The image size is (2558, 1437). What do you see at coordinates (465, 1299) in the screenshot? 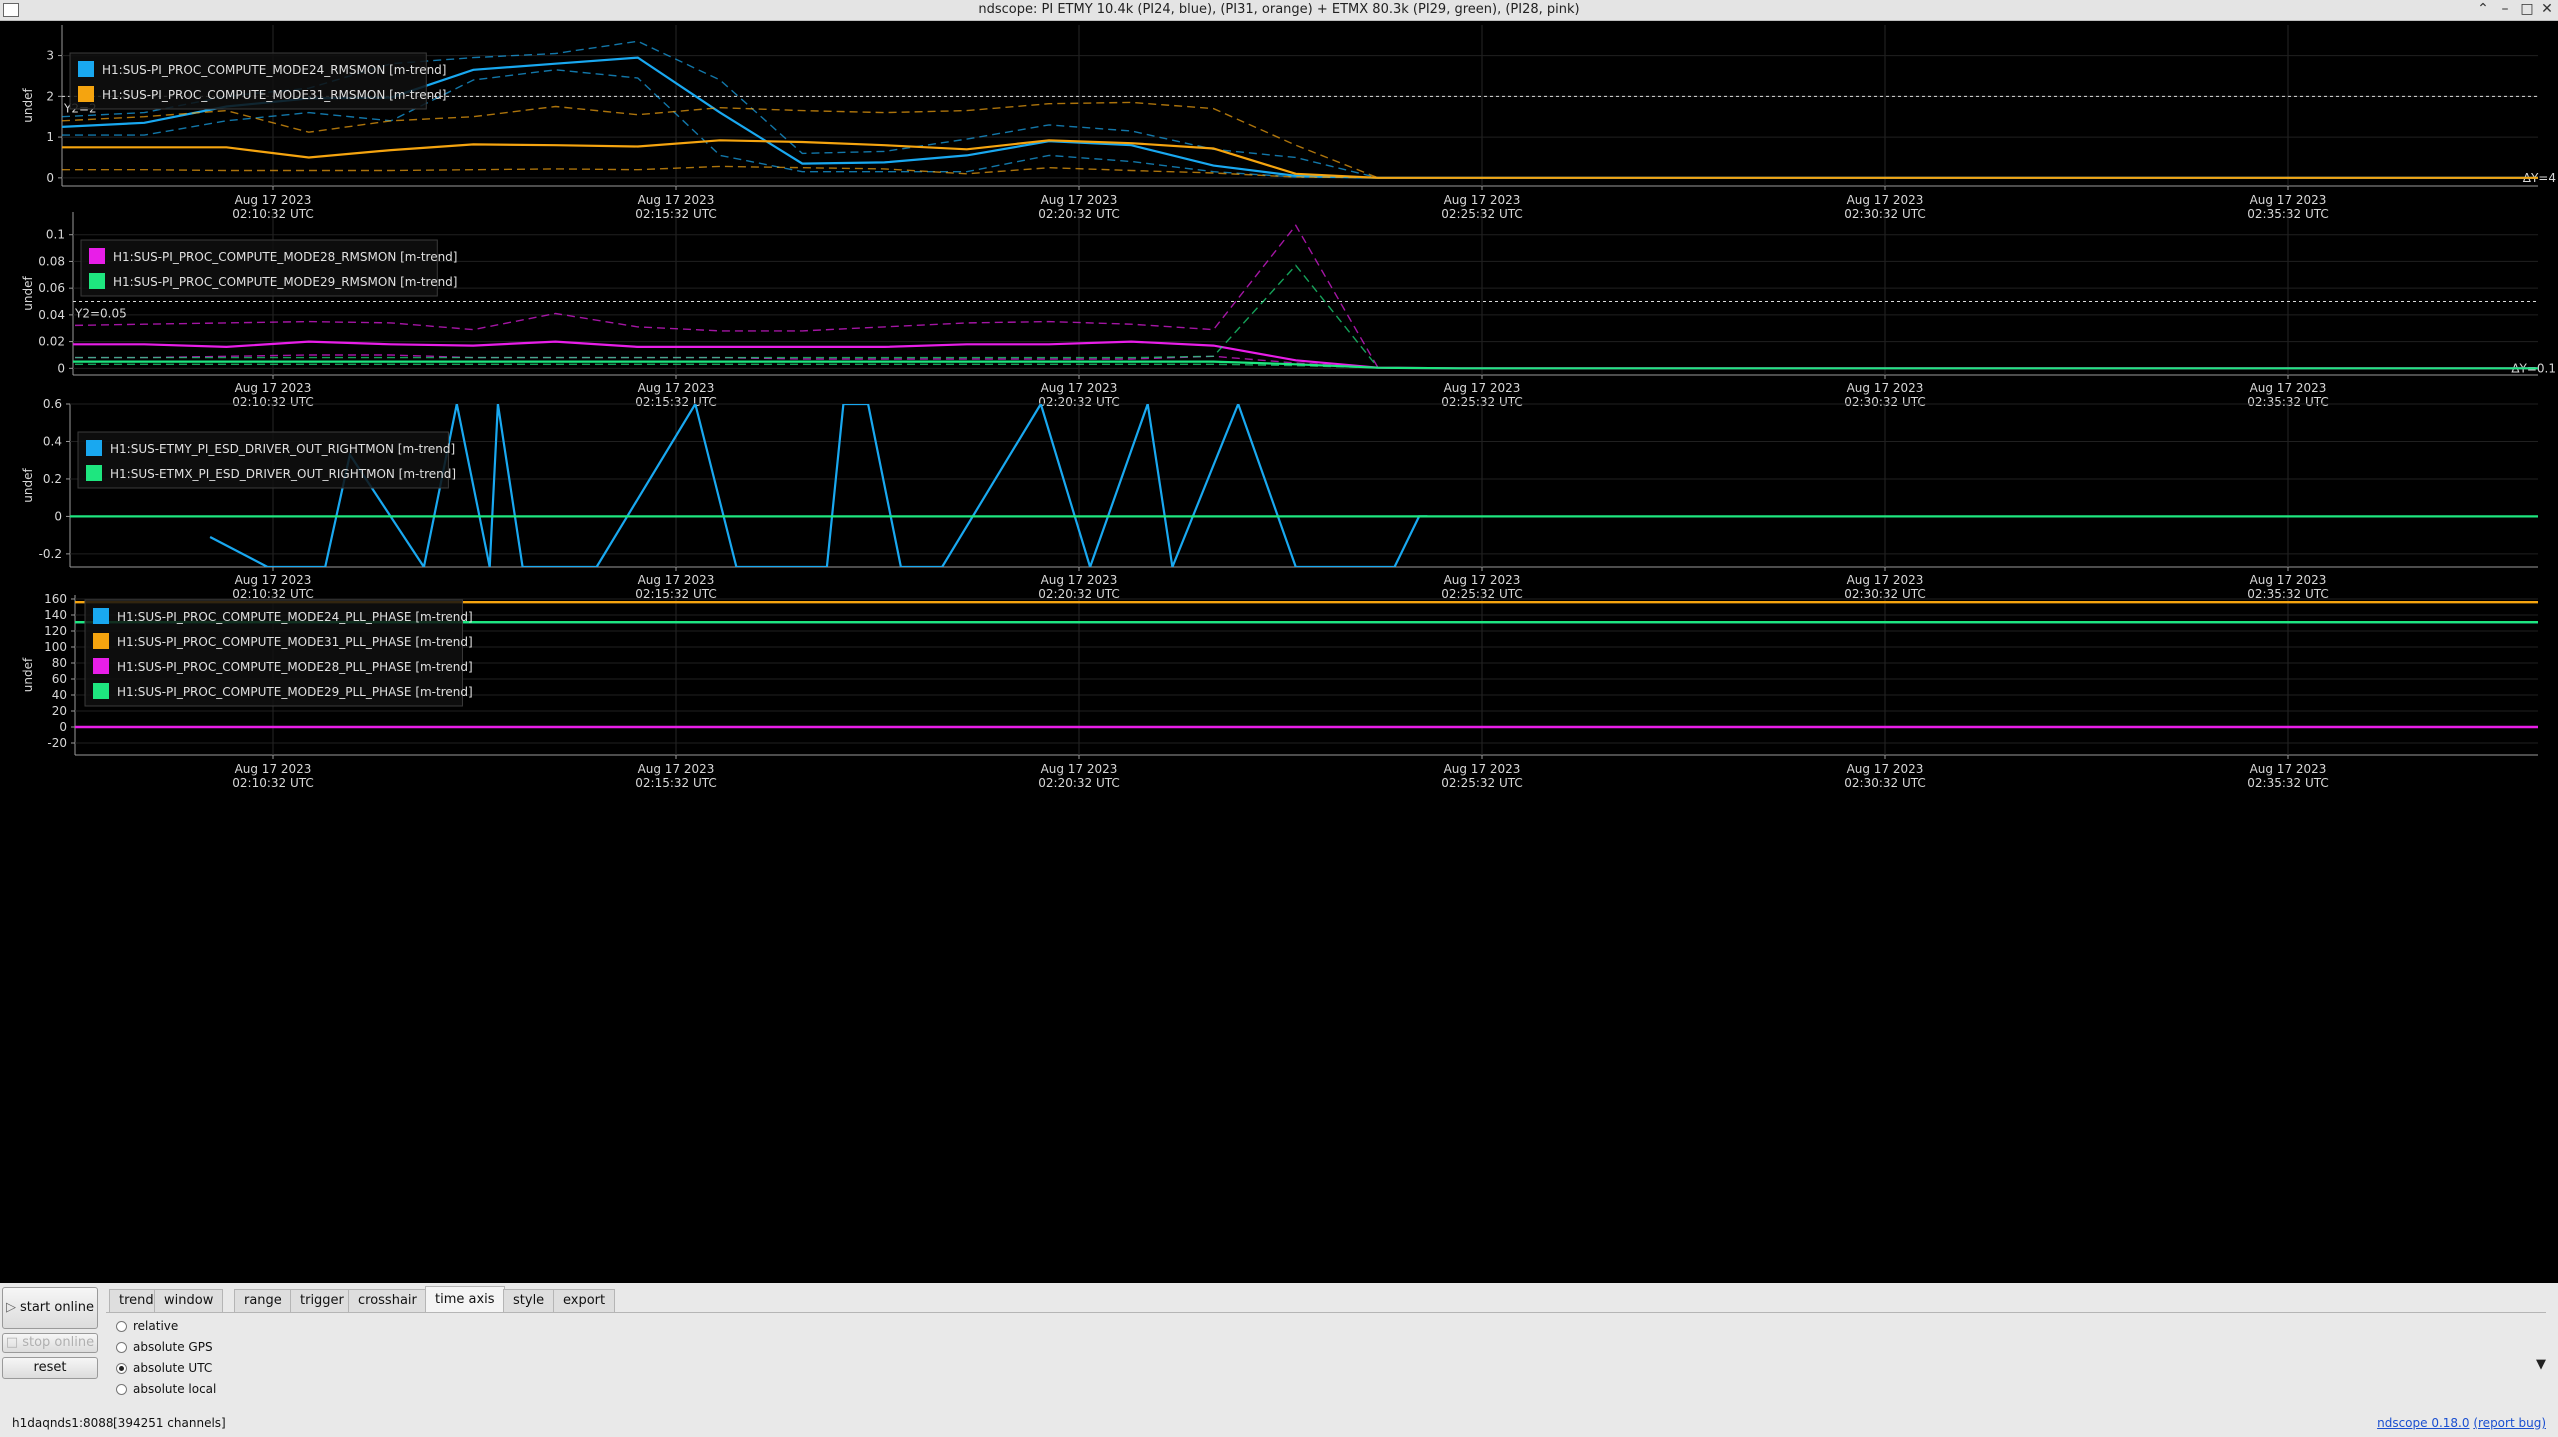
I see `tab-time-axis: time axis` at bounding box center [465, 1299].